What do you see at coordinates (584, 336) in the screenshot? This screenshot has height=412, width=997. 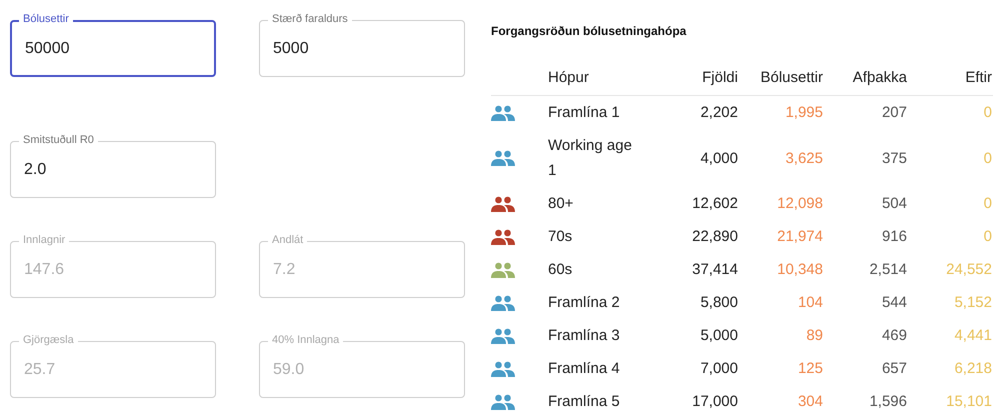 I see `group-cell-text: Framlína 3` at bounding box center [584, 336].